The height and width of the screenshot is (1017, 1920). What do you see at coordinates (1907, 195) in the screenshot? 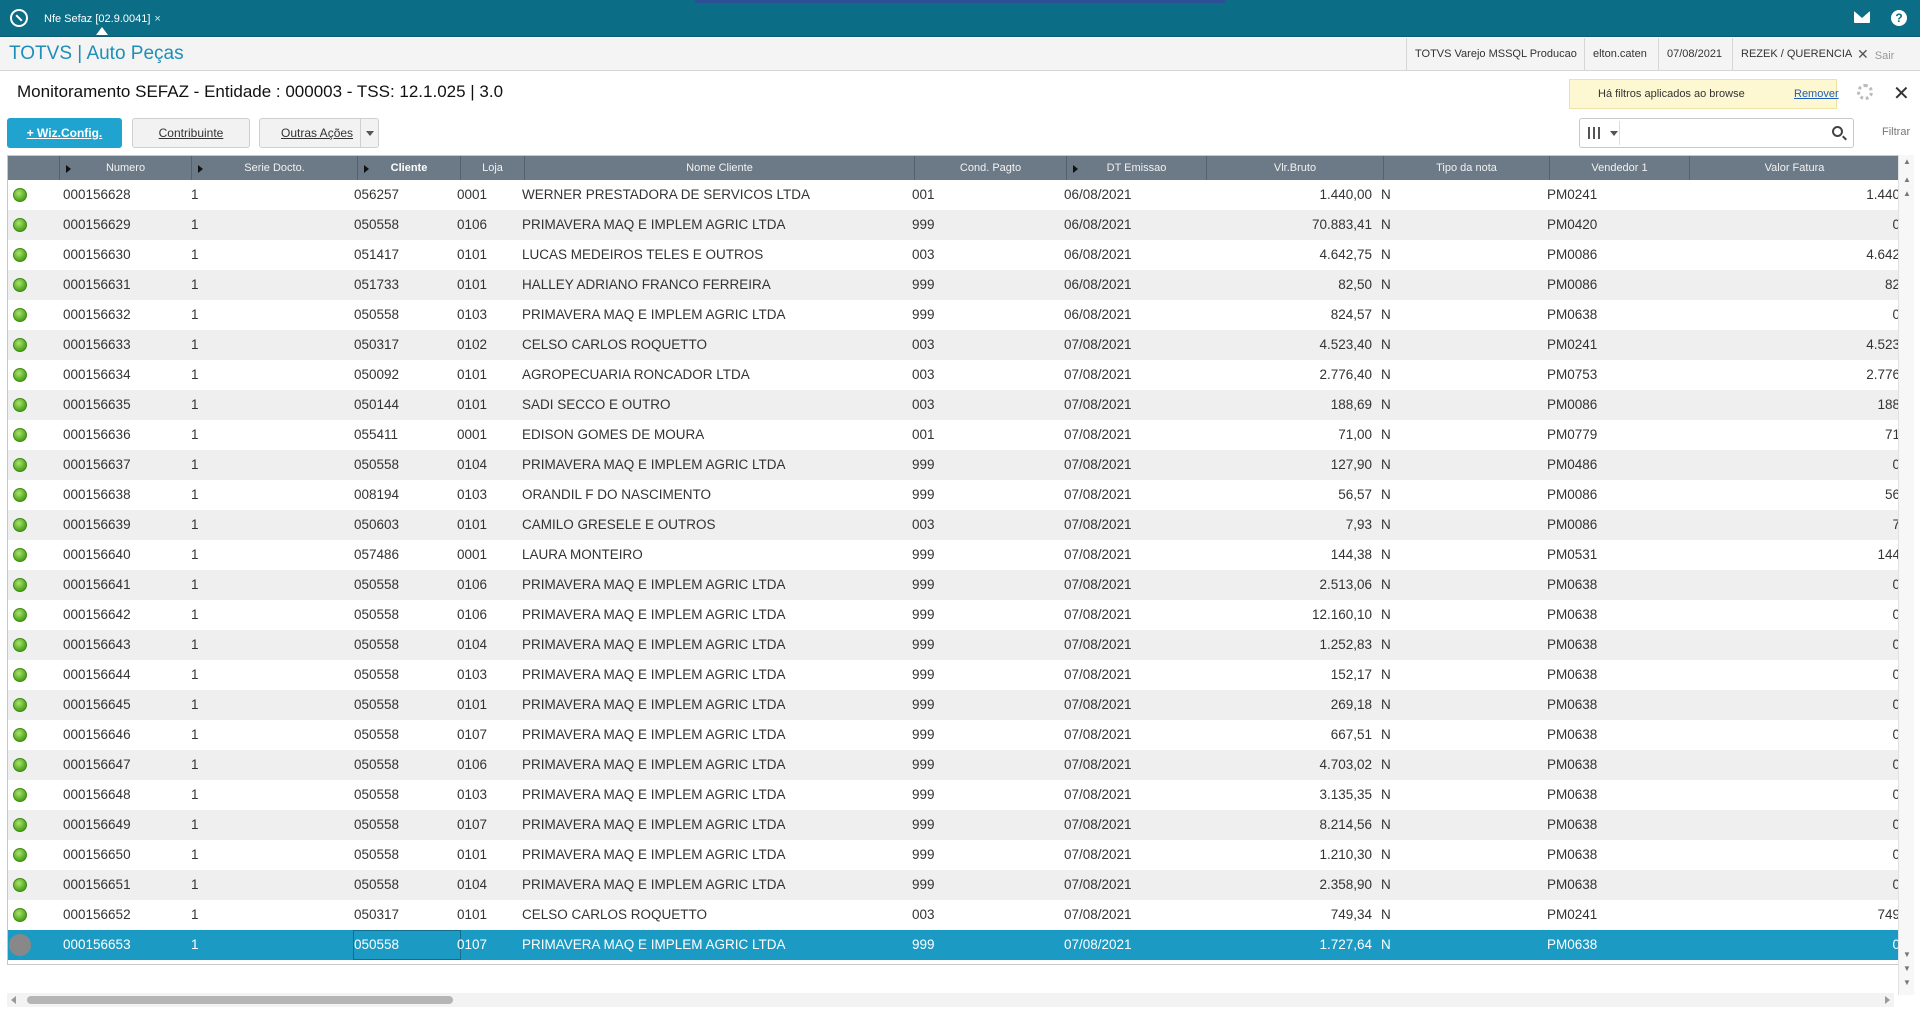
I see `scroll-up-icon: ▲` at bounding box center [1907, 195].